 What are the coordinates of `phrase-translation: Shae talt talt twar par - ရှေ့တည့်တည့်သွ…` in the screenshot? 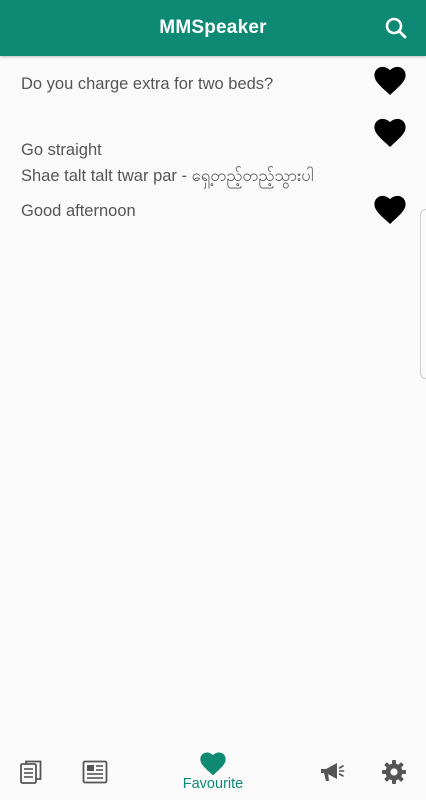 It's located at (167, 176).